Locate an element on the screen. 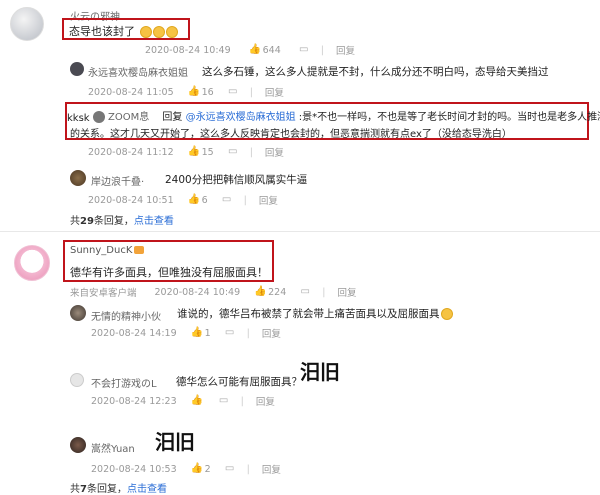  timestamp: 2020-08-24 12:23 is located at coordinates (134, 401).